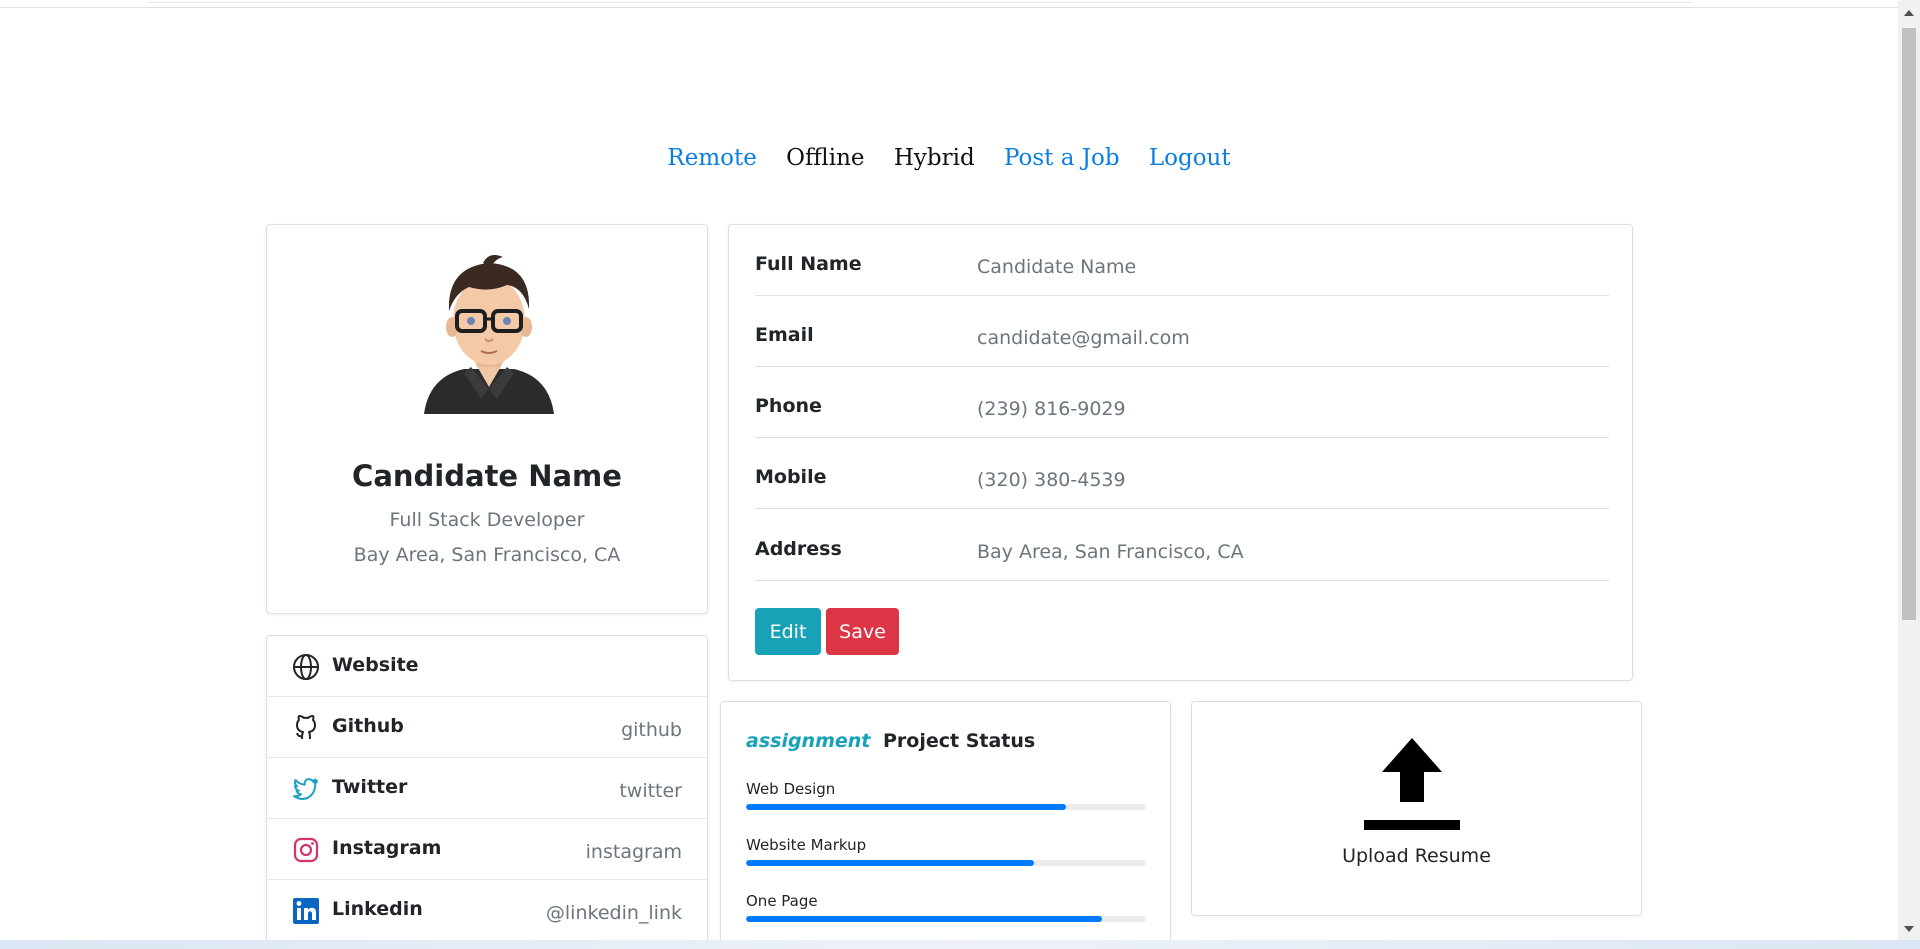  What do you see at coordinates (862, 631) in the screenshot?
I see `save-button: Save` at bounding box center [862, 631].